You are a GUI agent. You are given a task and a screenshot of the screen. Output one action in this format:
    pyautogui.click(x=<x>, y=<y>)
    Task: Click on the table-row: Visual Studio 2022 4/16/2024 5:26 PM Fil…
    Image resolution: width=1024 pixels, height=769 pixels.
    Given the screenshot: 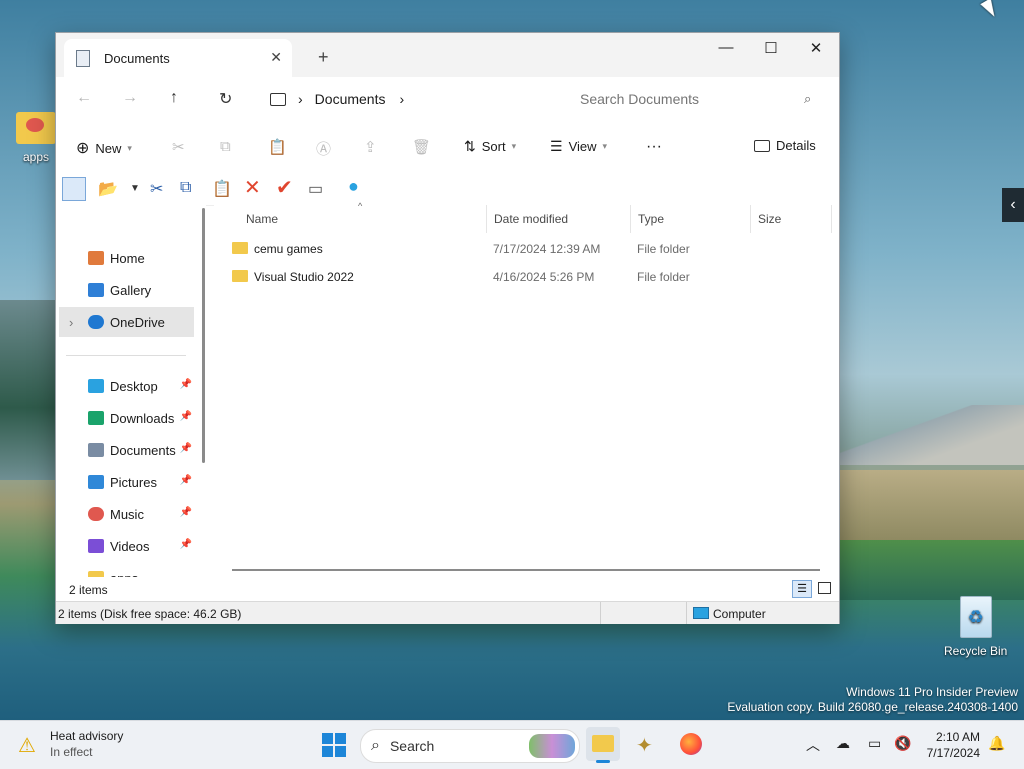 What is the action you would take?
    pyautogui.click(x=530, y=277)
    